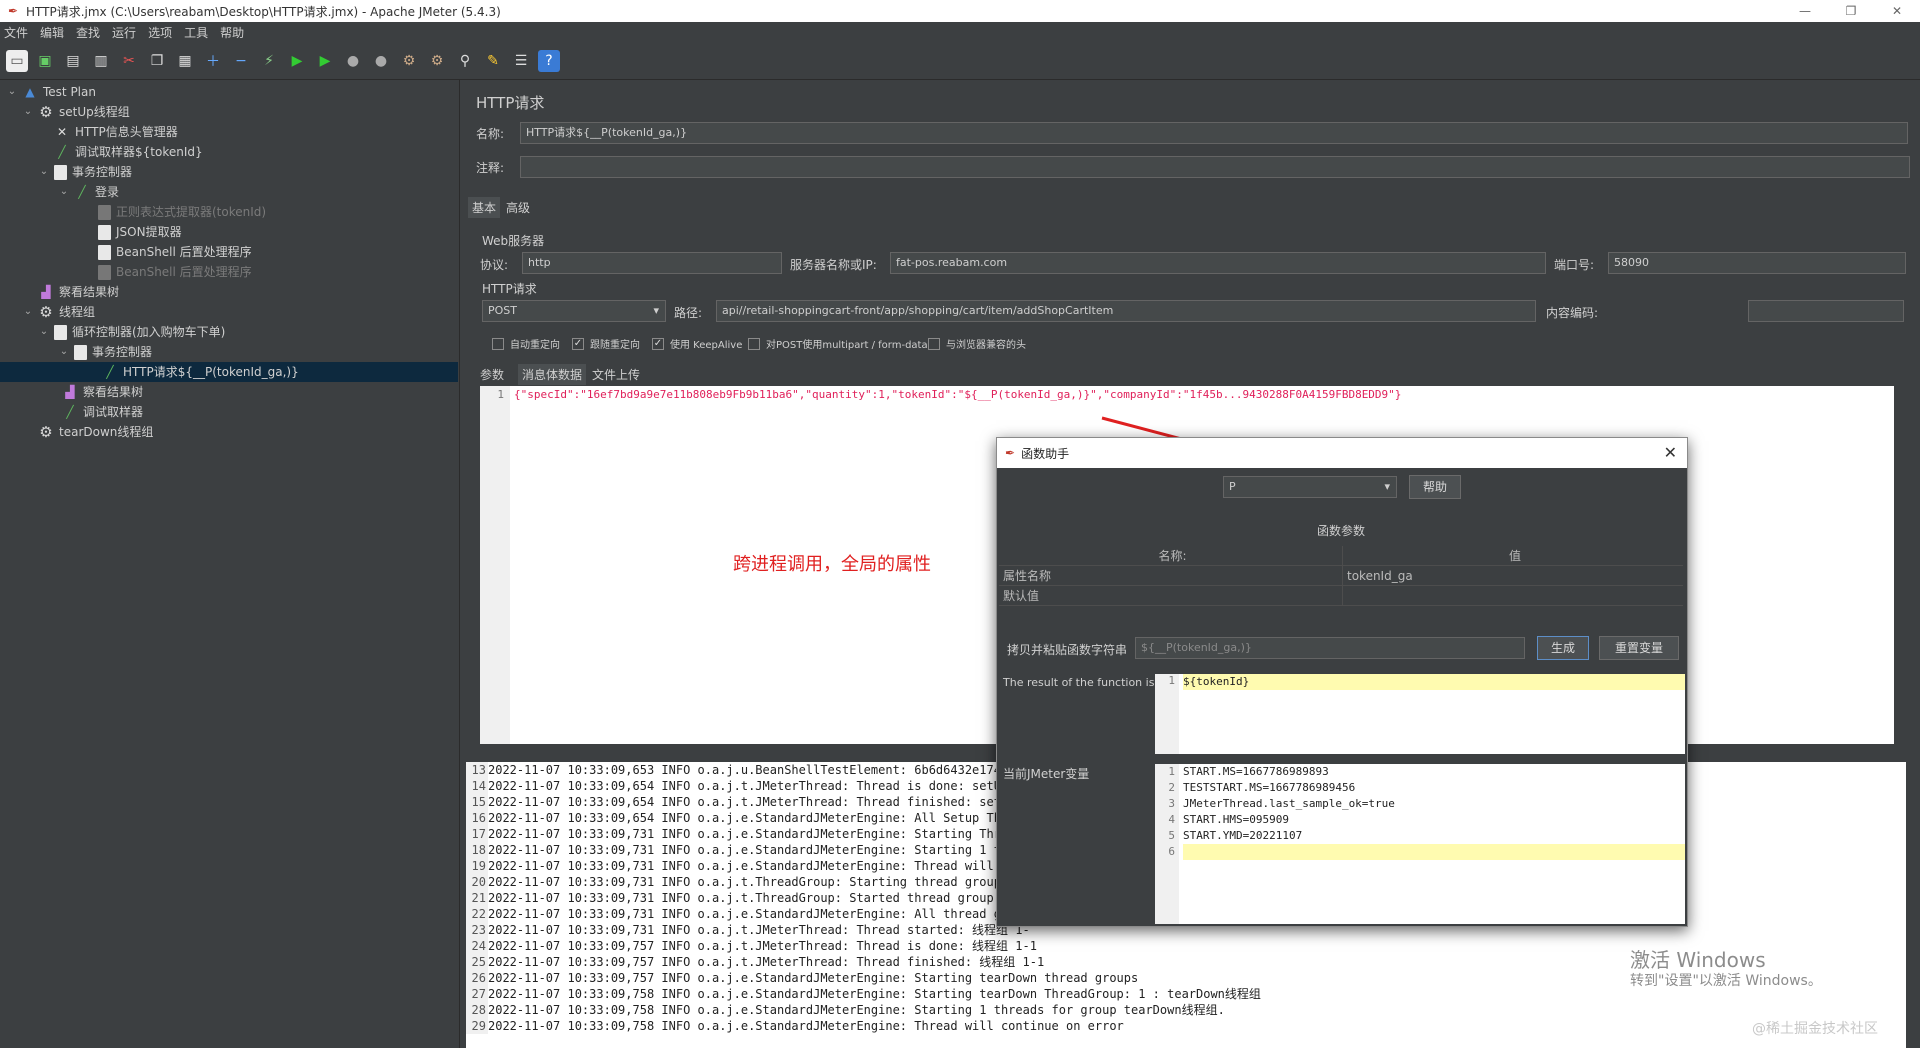 This screenshot has width=1920, height=1048. Describe the element at coordinates (1670, 452) in the screenshot. I see `close-icon: ✕` at that location.